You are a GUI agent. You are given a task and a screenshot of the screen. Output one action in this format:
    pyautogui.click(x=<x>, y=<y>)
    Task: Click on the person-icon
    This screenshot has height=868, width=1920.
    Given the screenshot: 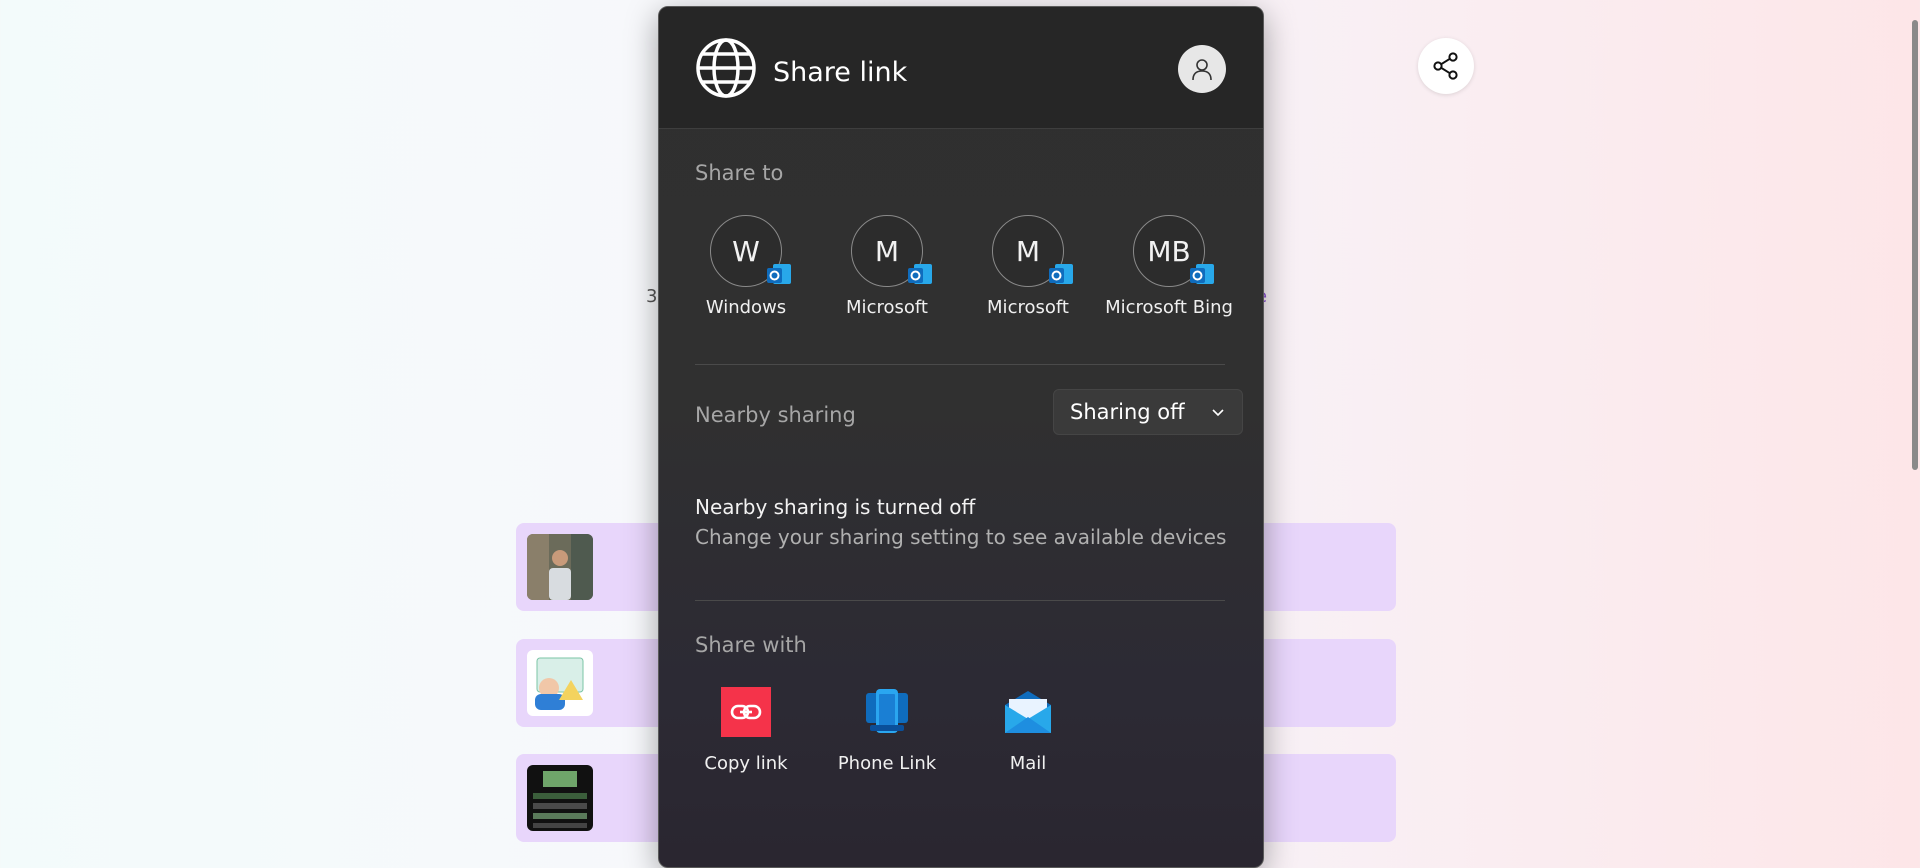 What is the action you would take?
    pyautogui.click(x=1202, y=70)
    